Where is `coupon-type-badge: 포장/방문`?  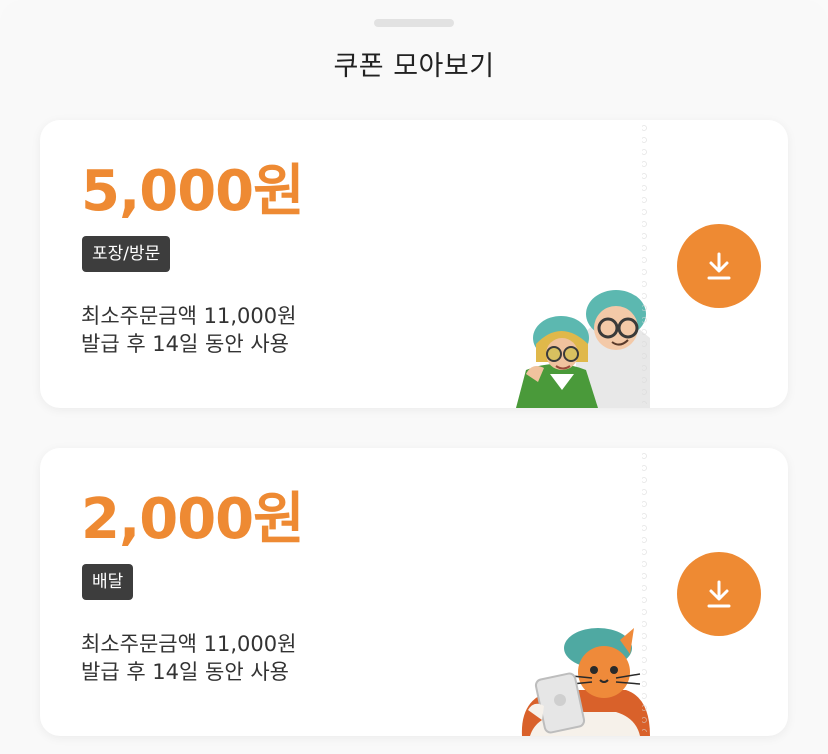
coupon-type-badge: 포장/방문 is located at coordinates (126, 254).